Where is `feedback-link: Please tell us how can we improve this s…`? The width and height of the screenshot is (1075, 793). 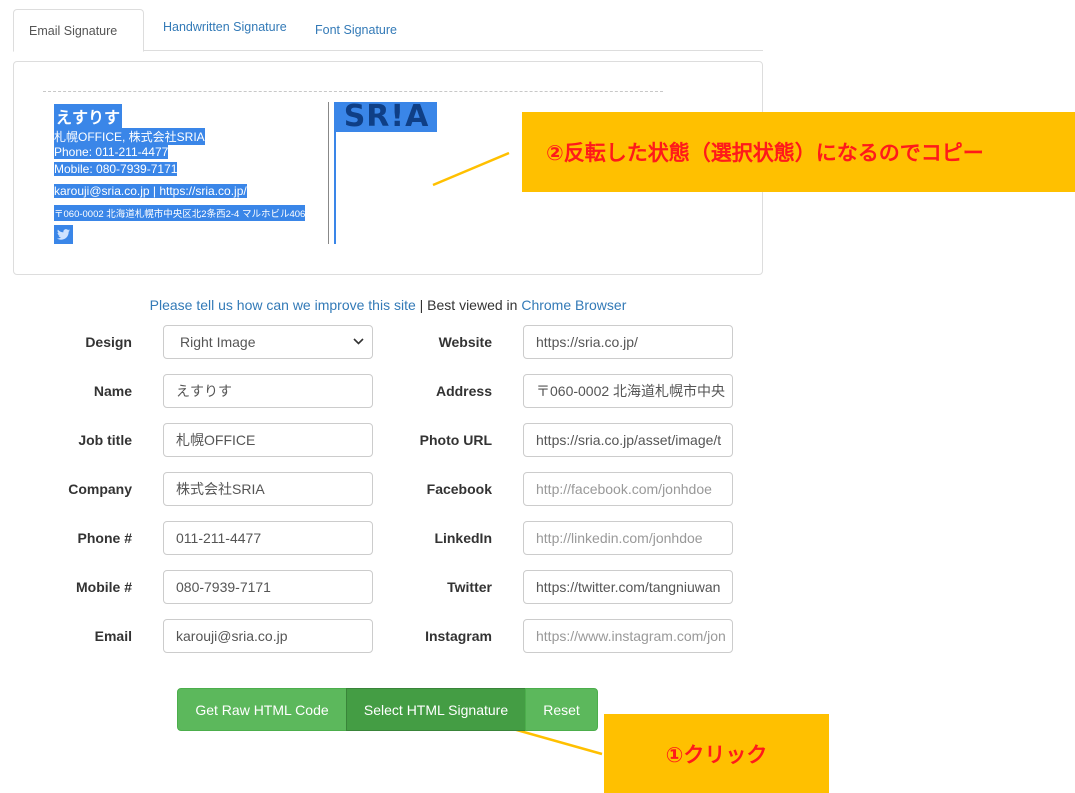 feedback-link: Please tell us how can we improve this s… is located at coordinates (283, 305).